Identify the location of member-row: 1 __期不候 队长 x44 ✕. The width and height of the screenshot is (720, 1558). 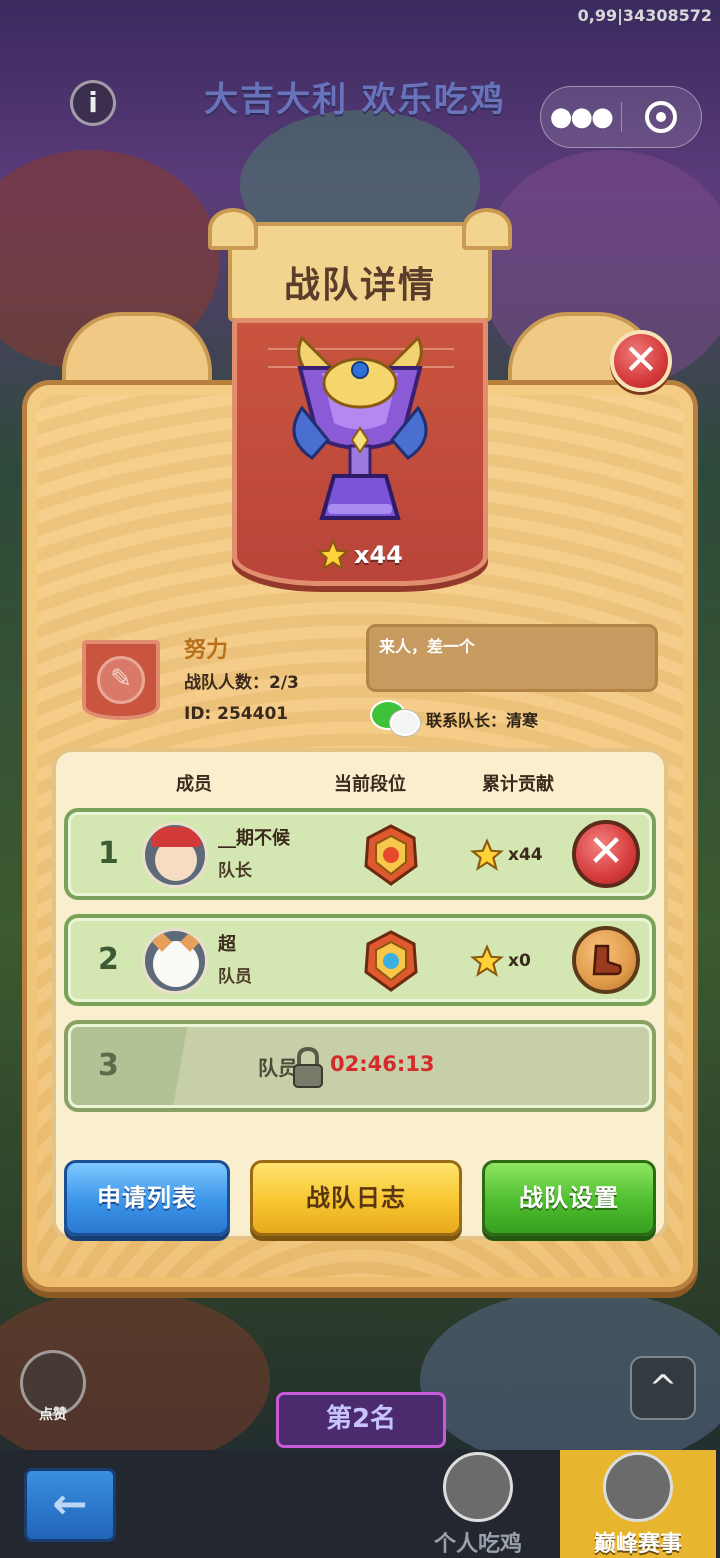
(360, 854).